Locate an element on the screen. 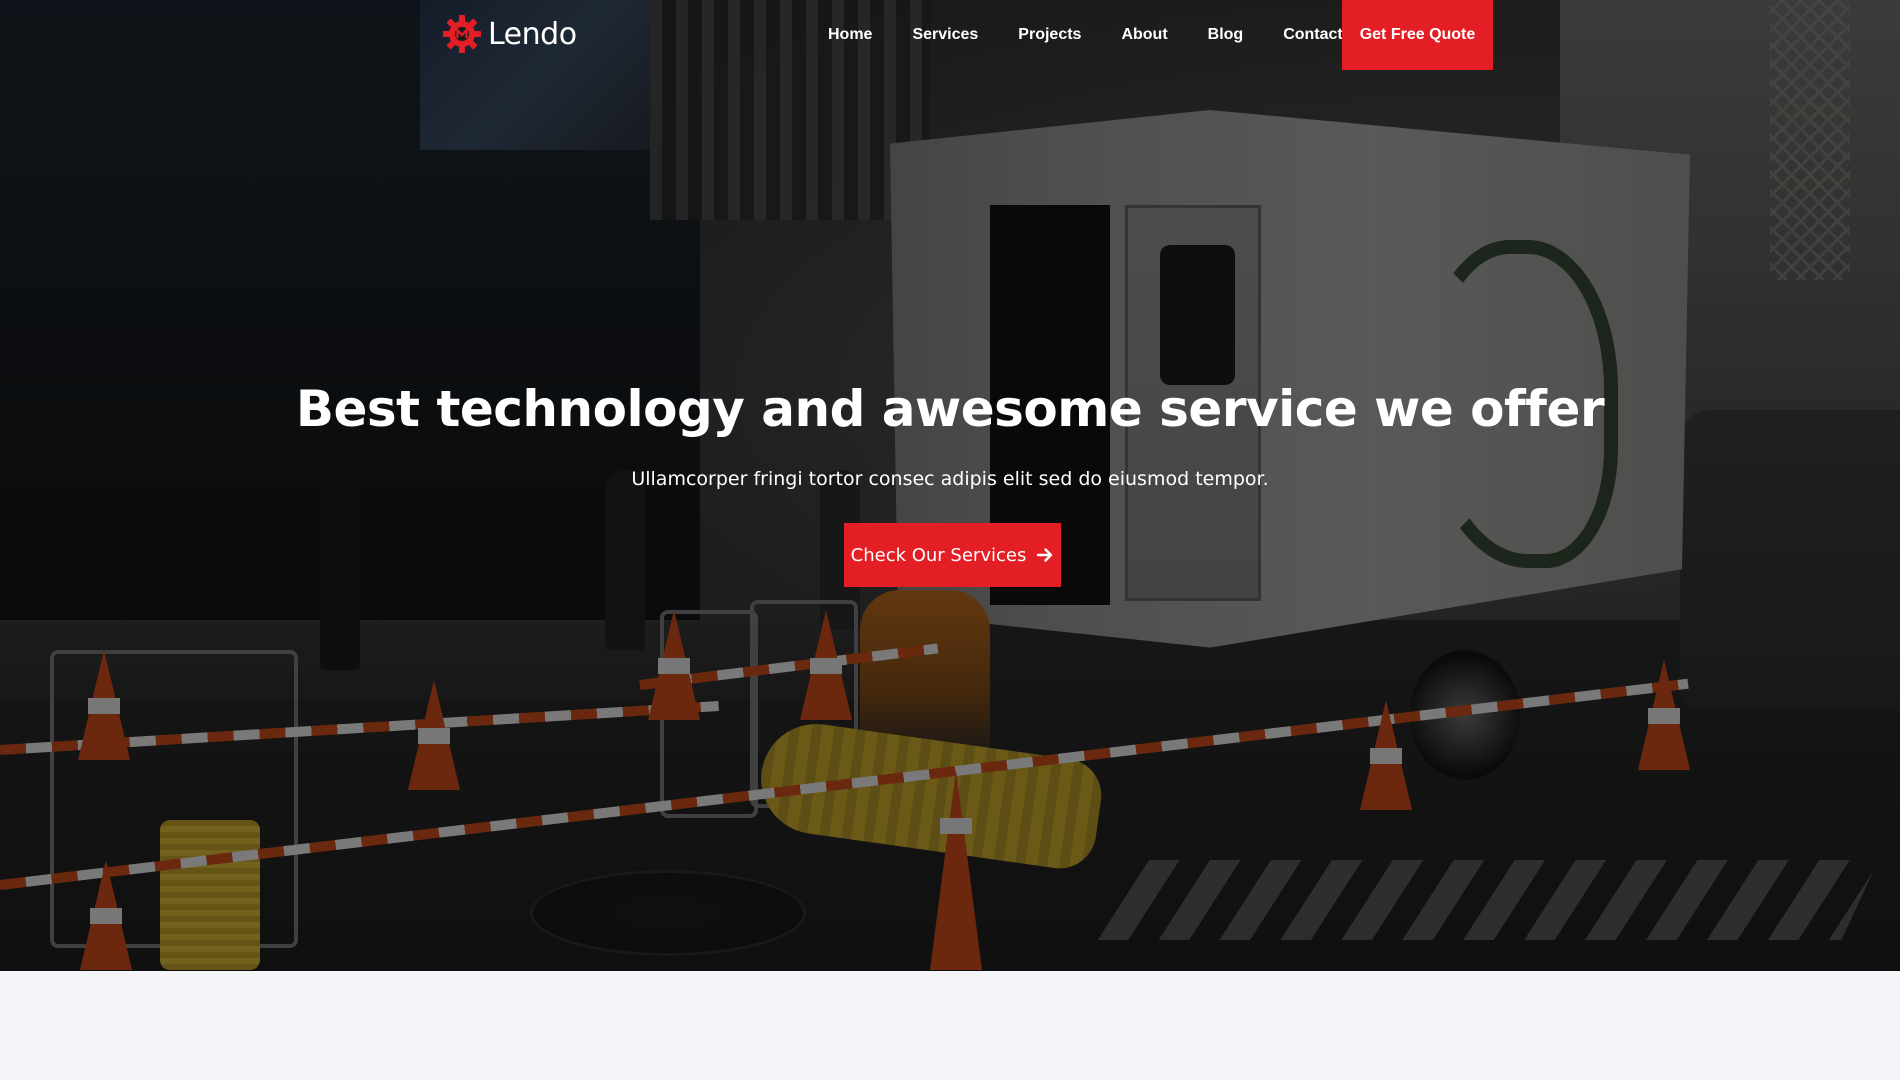  page-below-hero is located at coordinates (950, 1025).